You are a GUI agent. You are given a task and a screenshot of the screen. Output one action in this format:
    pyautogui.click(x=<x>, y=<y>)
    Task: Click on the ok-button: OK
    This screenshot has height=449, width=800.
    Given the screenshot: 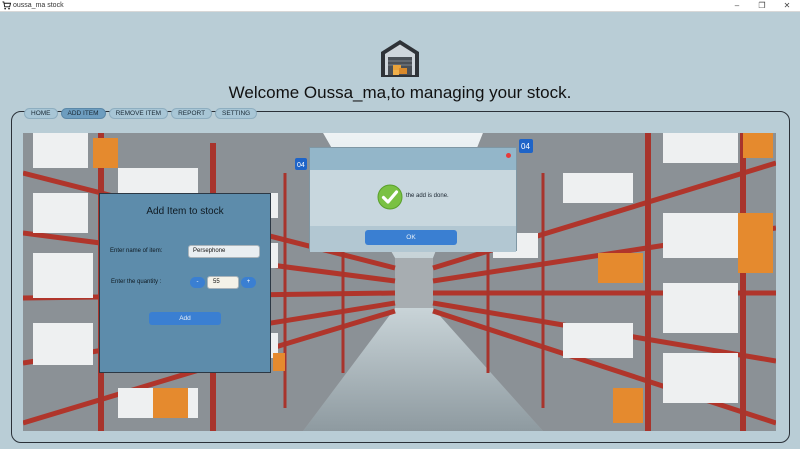 What is the action you would take?
    pyautogui.click(x=411, y=237)
    